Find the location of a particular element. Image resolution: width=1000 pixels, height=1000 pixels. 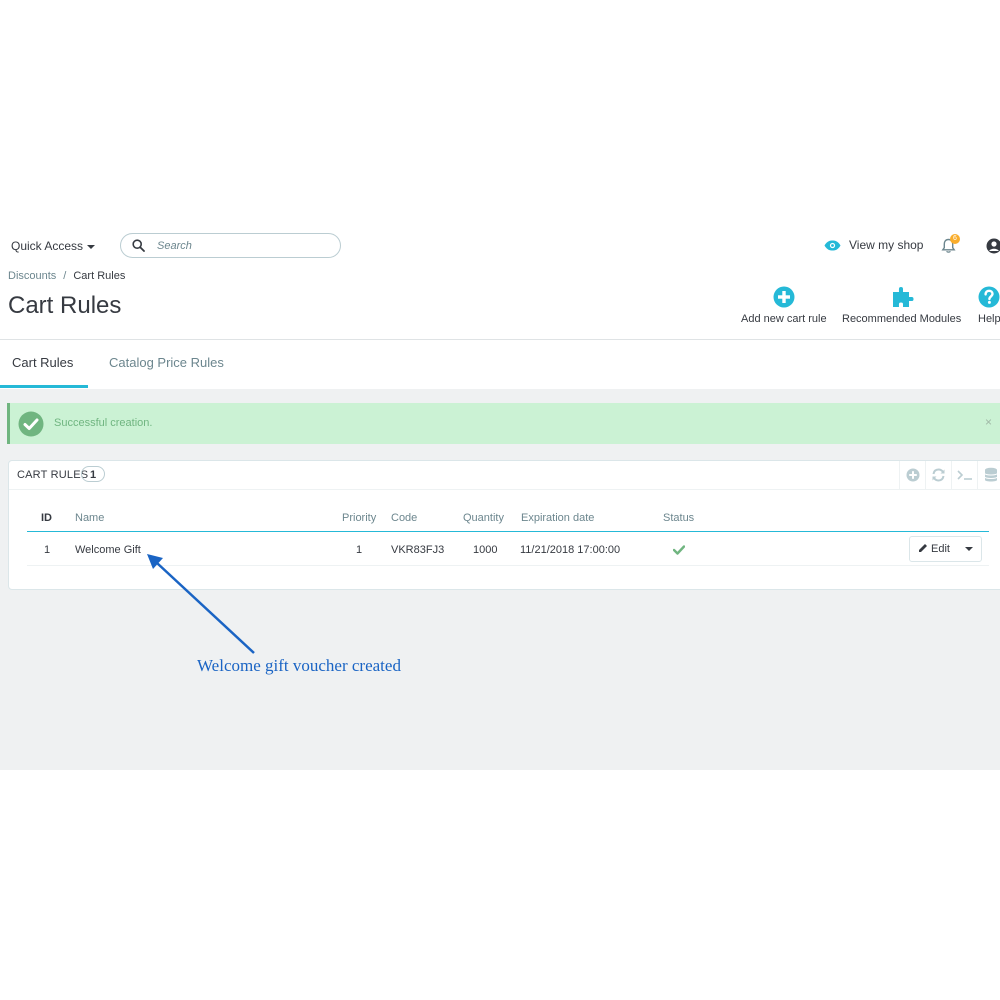

tabs-bar: Cart Rules Catalog Price Rules is located at coordinates (500, 364).